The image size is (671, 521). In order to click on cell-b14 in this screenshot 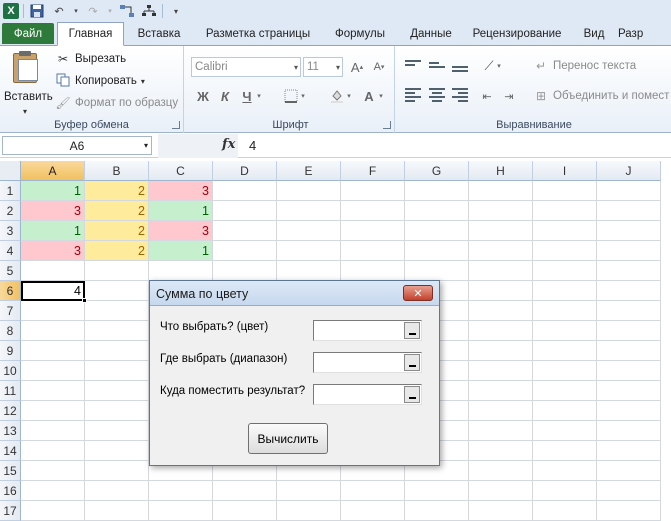, I will do `click(117, 451)`.